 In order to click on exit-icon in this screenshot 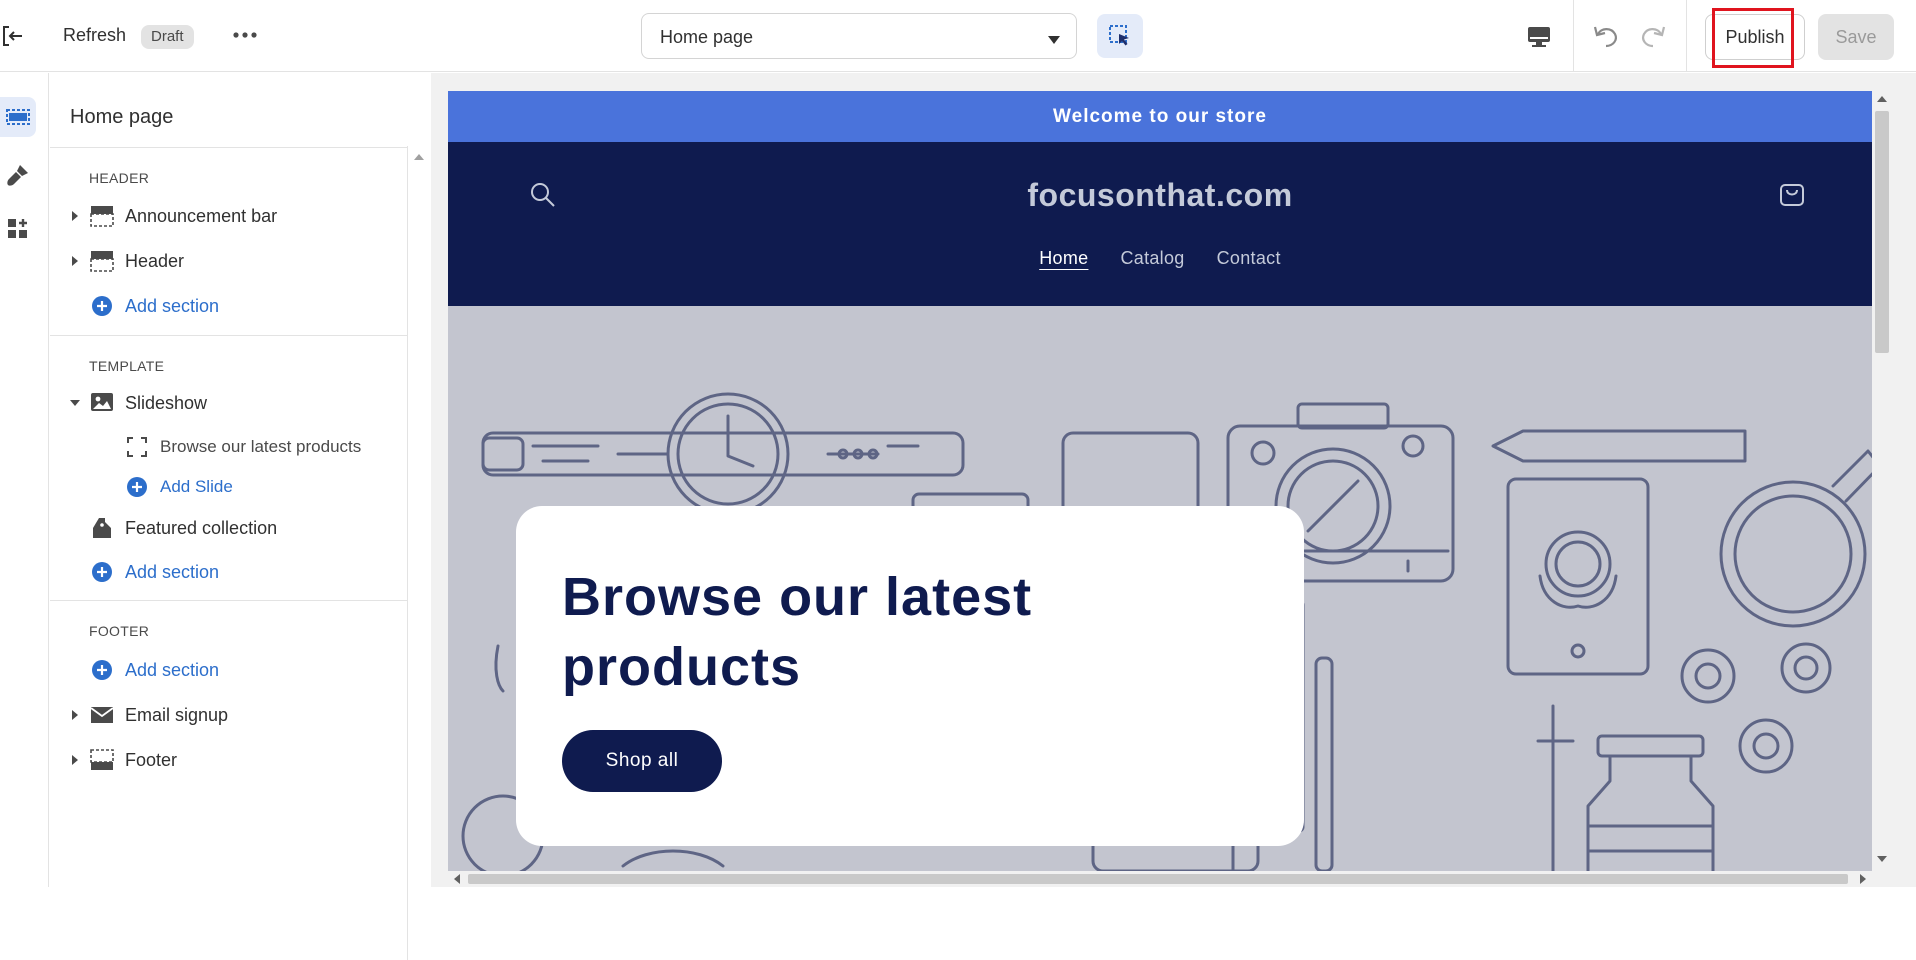, I will do `click(13, 36)`.